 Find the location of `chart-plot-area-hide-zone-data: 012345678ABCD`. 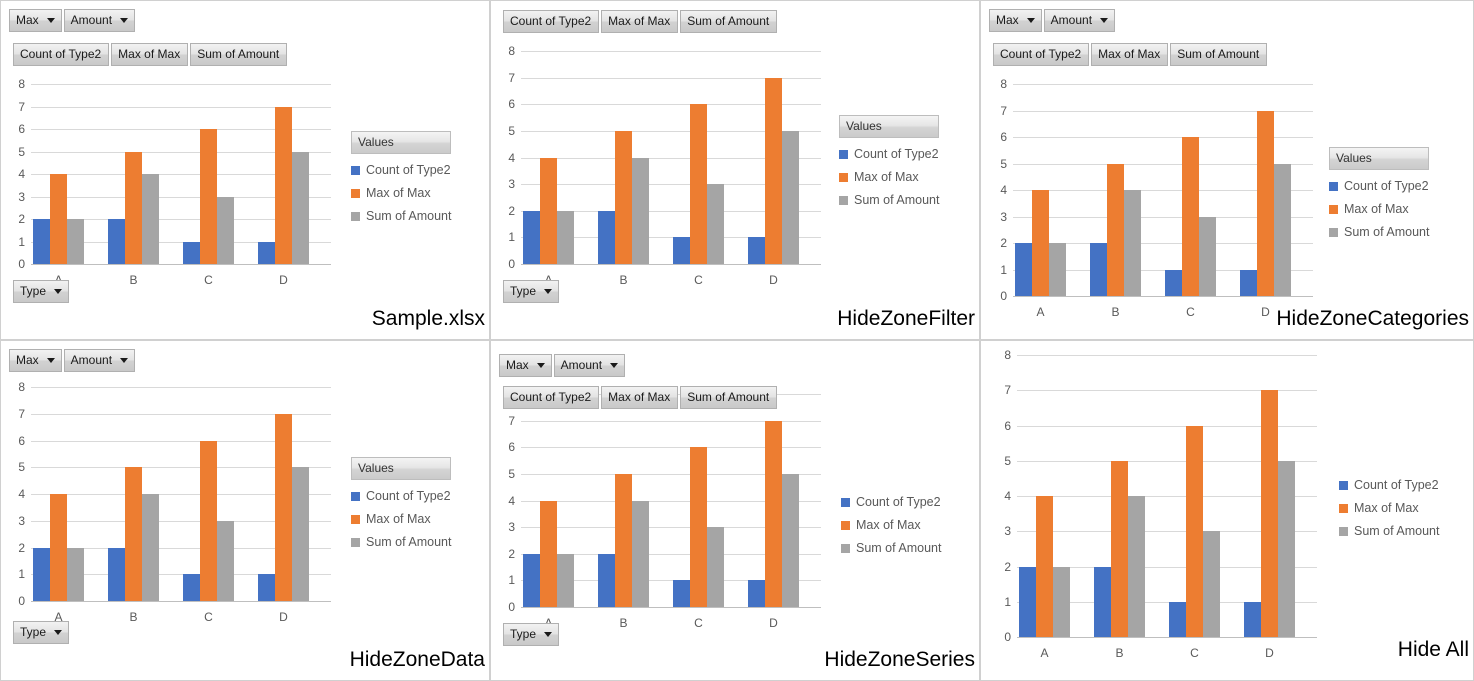

chart-plot-area-hide-zone-data: 012345678ABCD is located at coordinates (174, 502).